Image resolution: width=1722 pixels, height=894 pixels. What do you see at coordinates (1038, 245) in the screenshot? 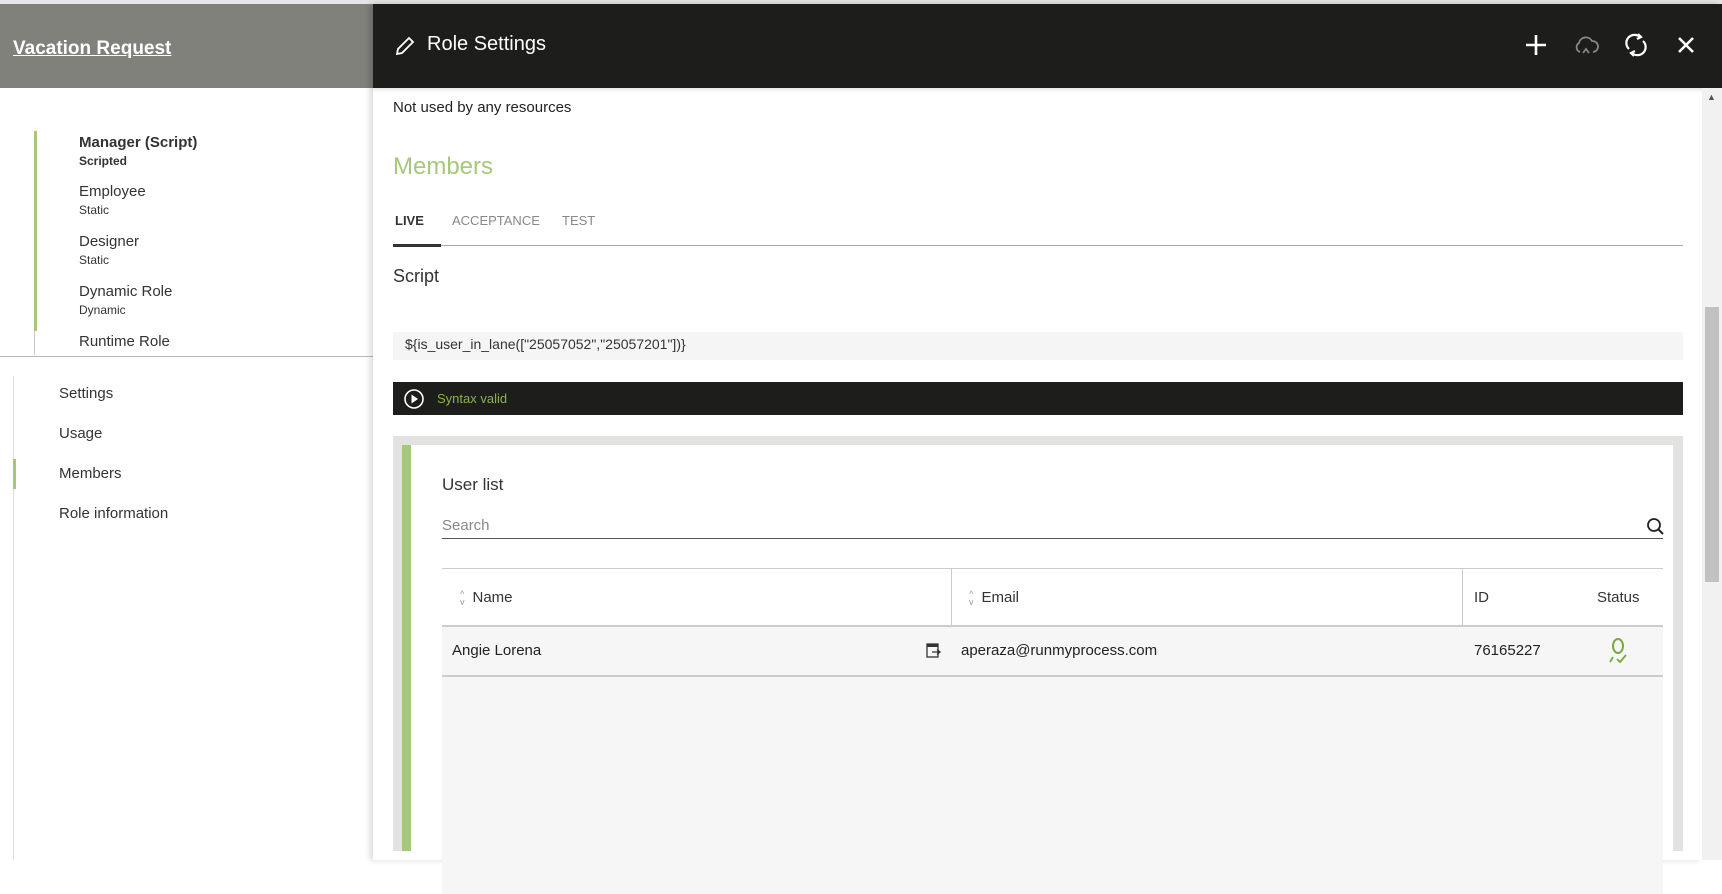
I see `tabs-divider` at bounding box center [1038, 245].